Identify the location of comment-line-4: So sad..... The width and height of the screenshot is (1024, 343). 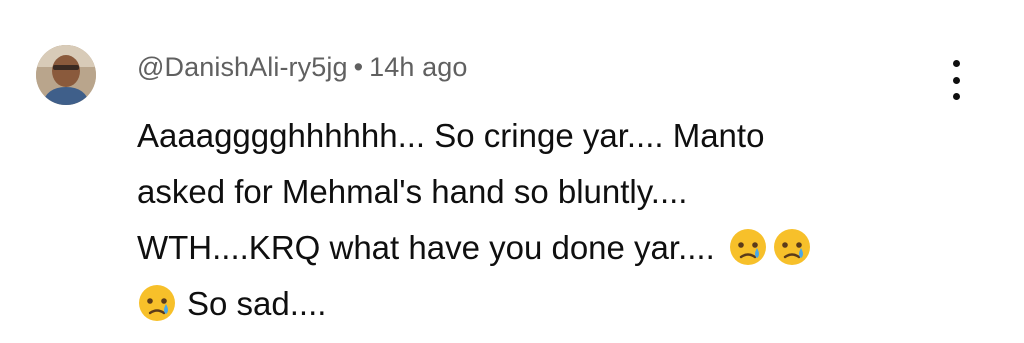
(547, 304).